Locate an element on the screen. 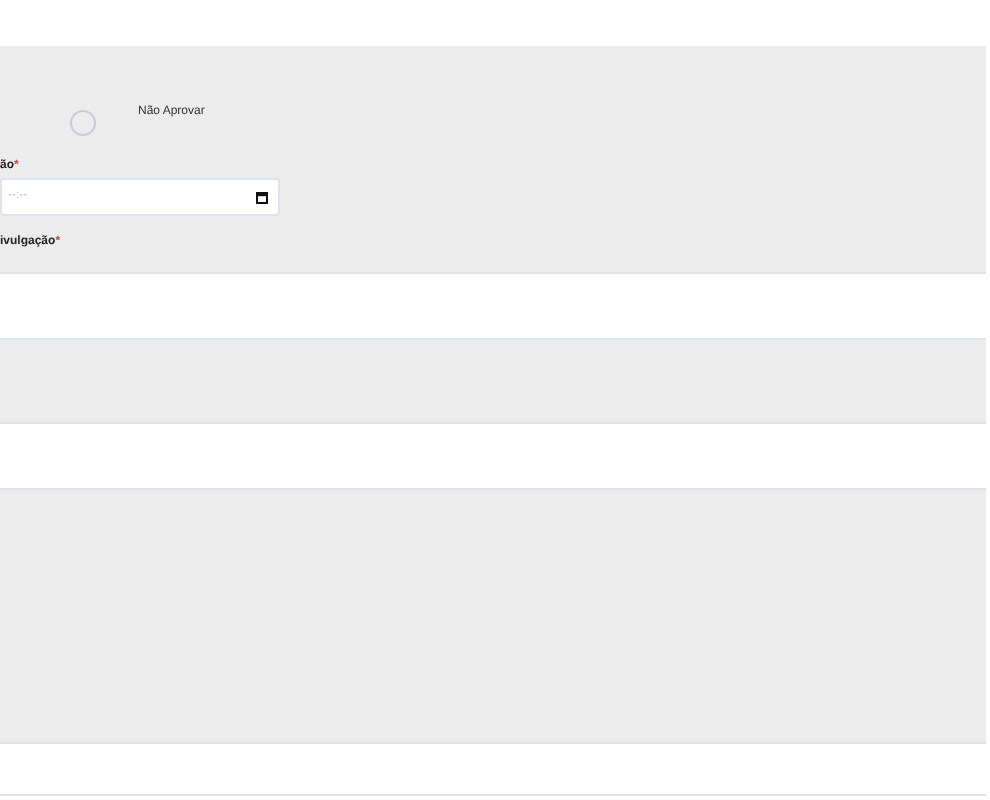  radio-button is located at coordinates (83, 123).